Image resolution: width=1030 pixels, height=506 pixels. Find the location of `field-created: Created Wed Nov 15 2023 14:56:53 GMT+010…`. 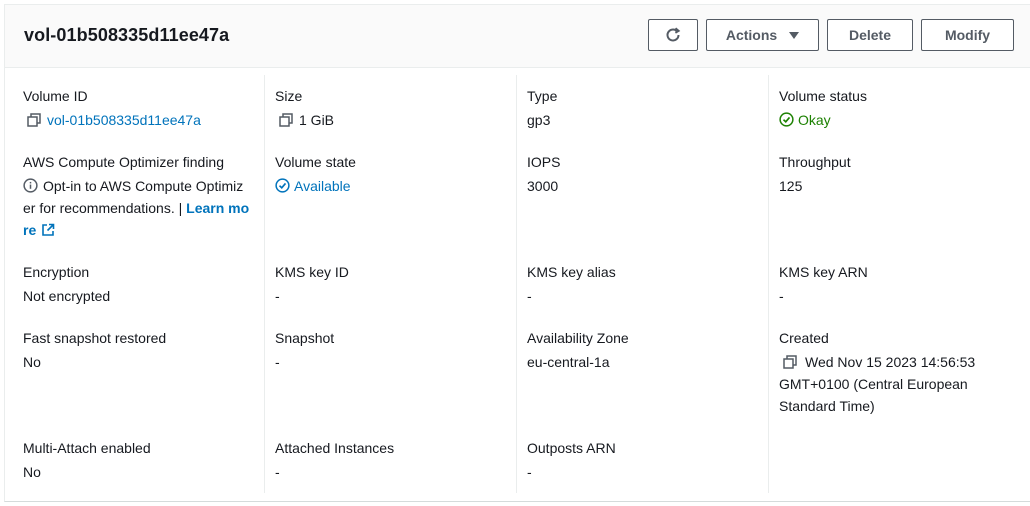

field-created: Created Wed Nov 15 2023 14:56:53 GMT+010… is located at coordinates (896, 372).